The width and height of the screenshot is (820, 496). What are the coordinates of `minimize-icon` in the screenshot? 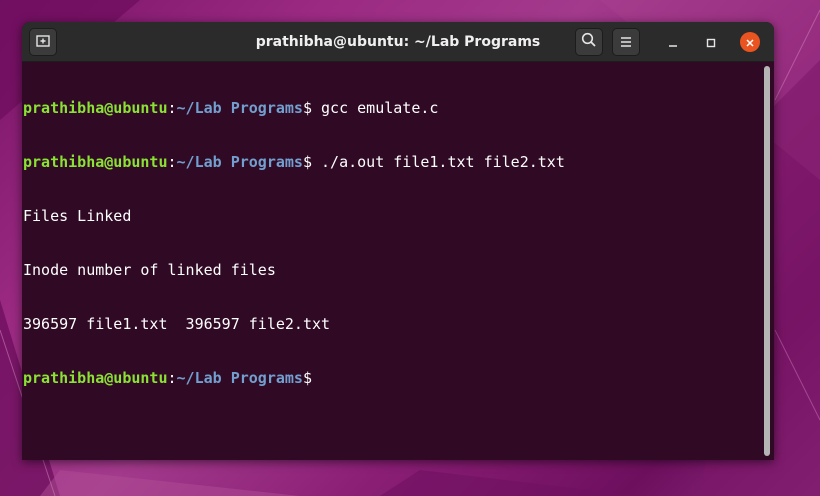 It's located at (673, 42).